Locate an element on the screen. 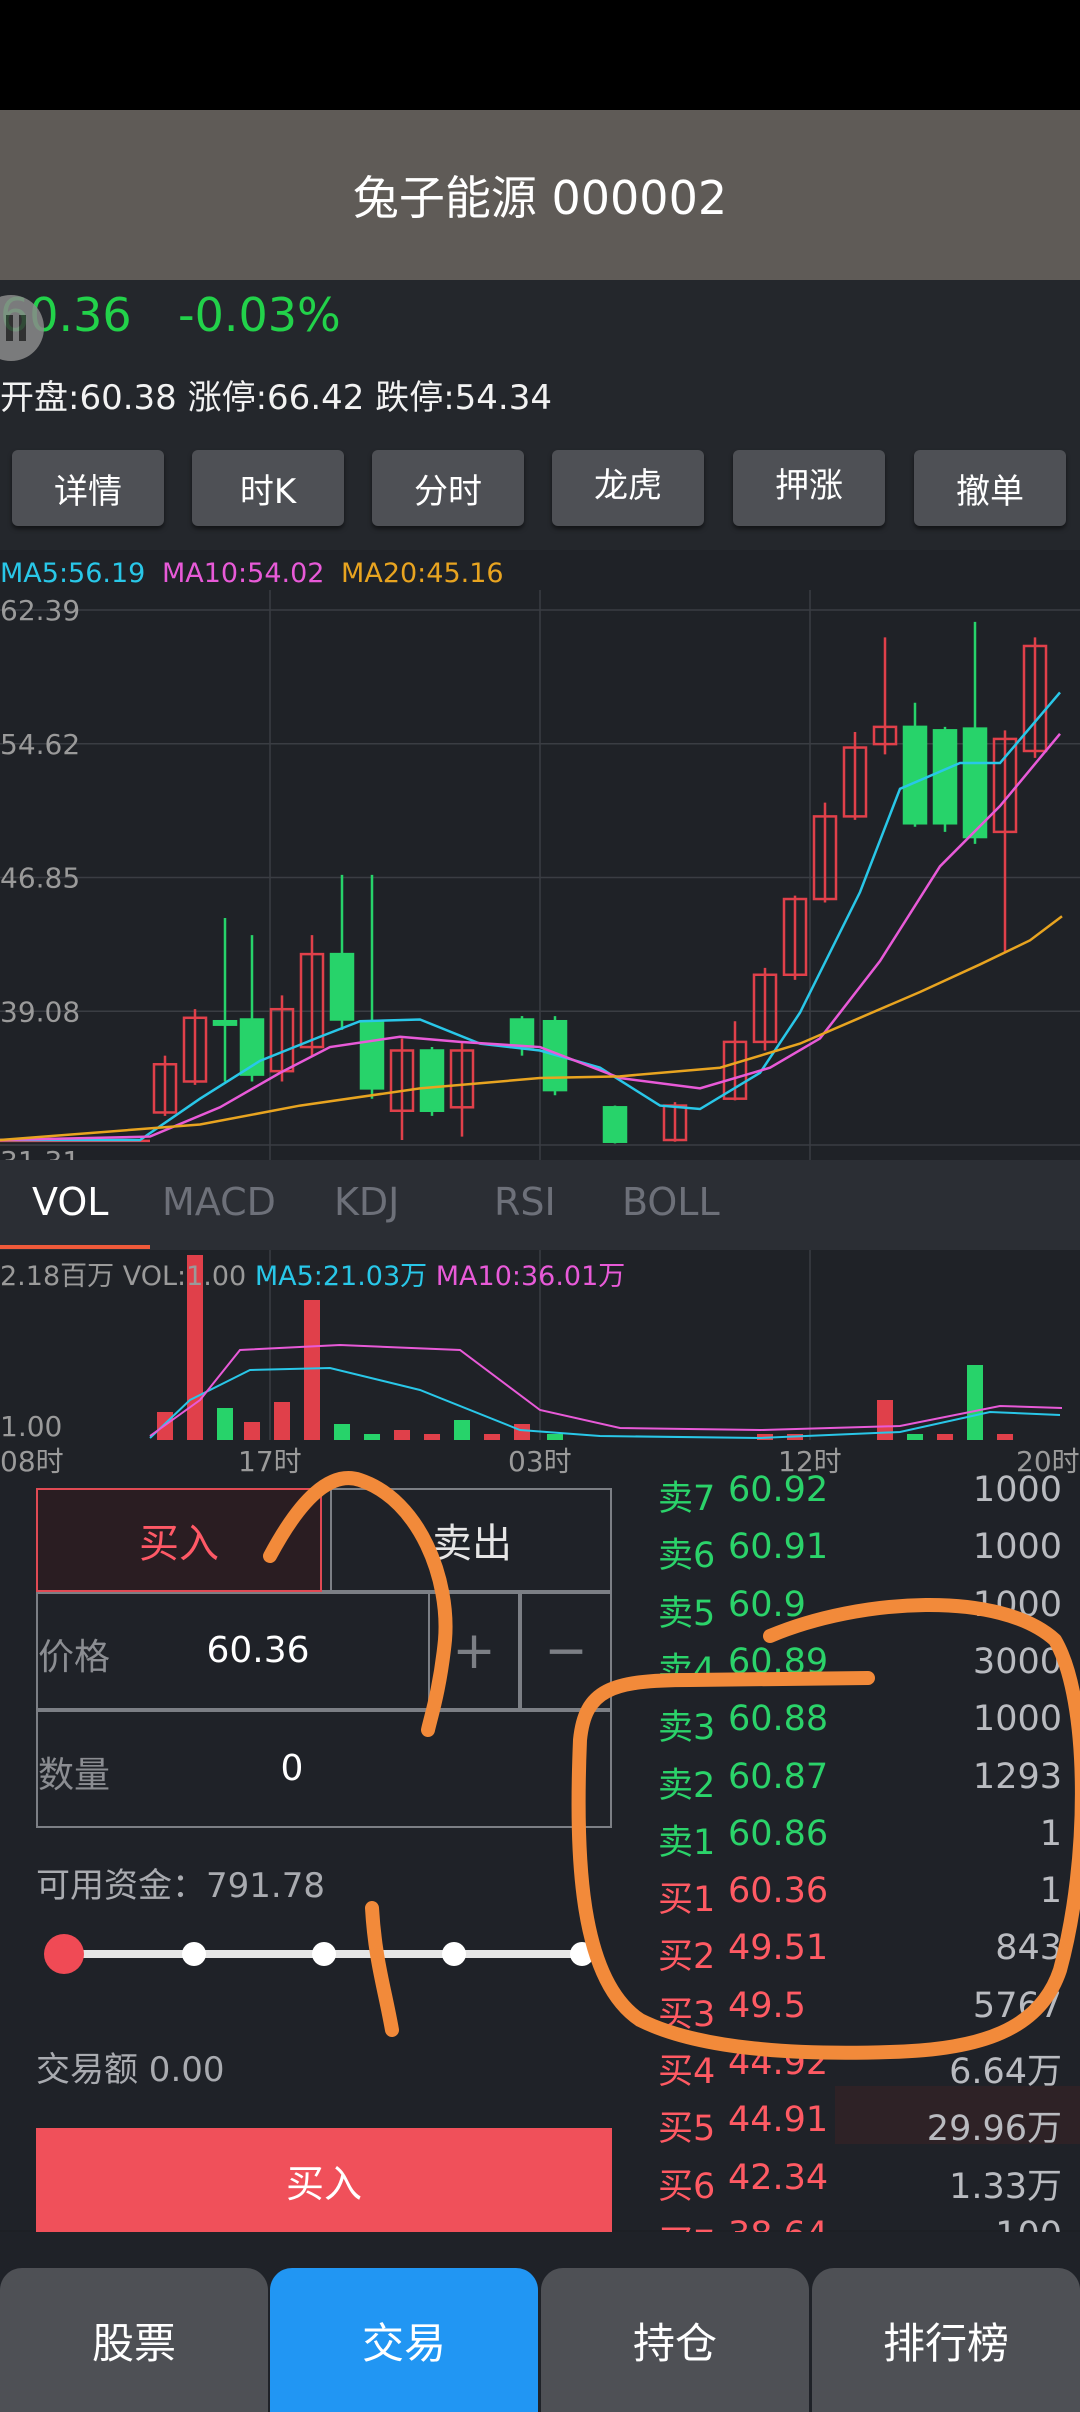 The height and width of the screenshot is (2412, 1080). price-minus-button: − is located at coordinates (566, 1651).